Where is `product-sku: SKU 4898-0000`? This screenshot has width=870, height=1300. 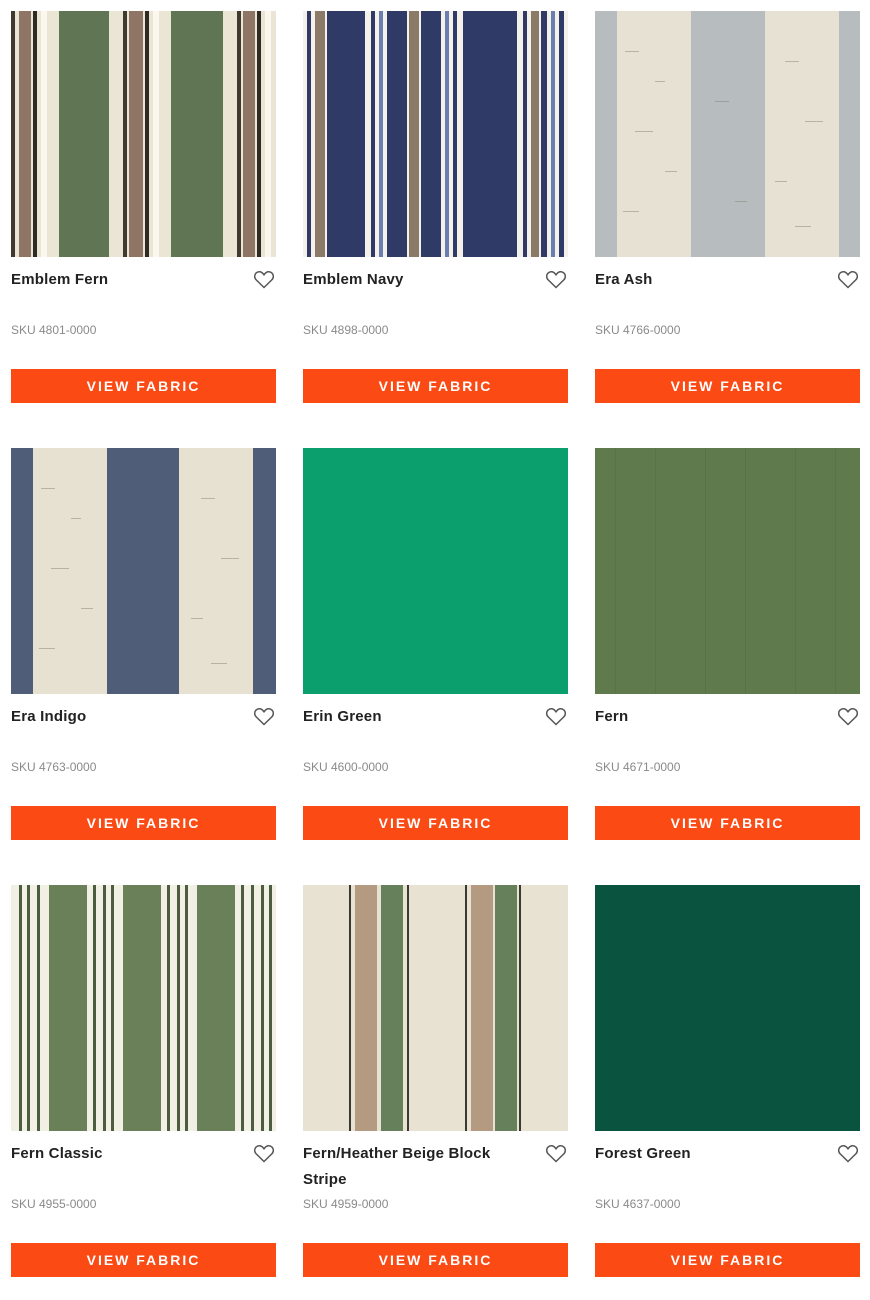 product-sku: SKU 4898-0000 is located at coordinates (346, 330).